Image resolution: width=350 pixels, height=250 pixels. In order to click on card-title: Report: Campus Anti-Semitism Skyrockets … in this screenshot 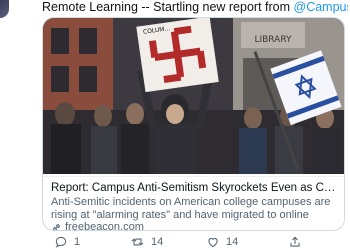, I will do `click(195, 188)`.